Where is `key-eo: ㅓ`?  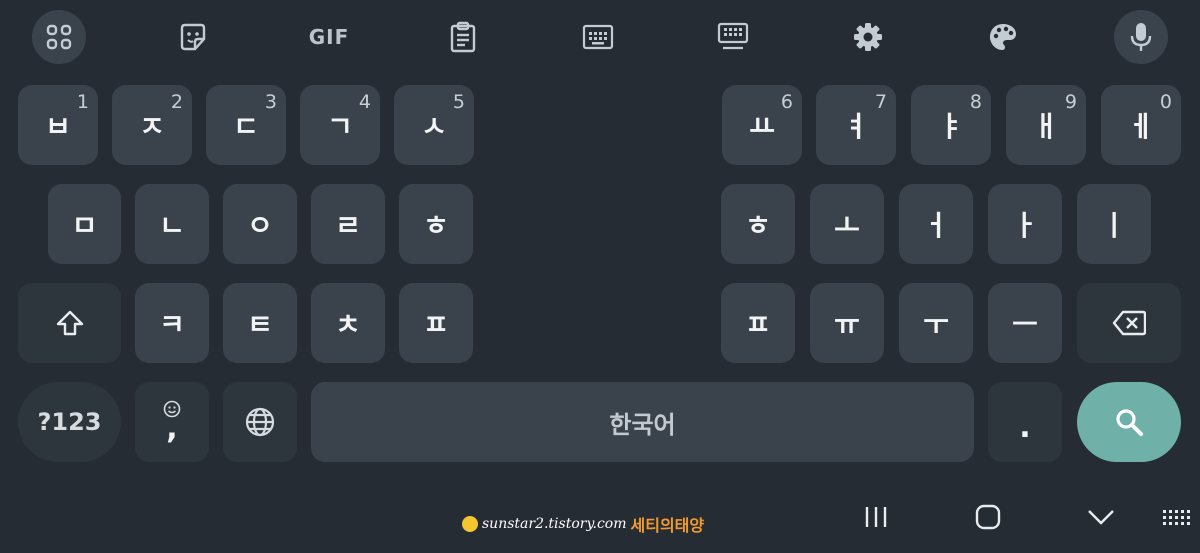
key-eo: ㅓ is located at coordinates (936, 224).